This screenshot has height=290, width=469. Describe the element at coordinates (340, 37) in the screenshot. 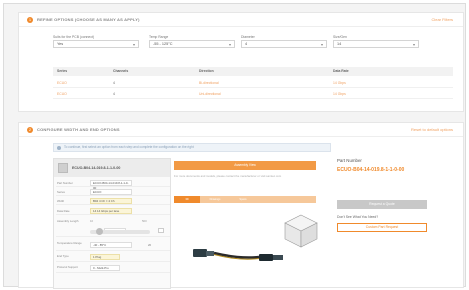

I see `filter-label: Size/Gen` at that location.